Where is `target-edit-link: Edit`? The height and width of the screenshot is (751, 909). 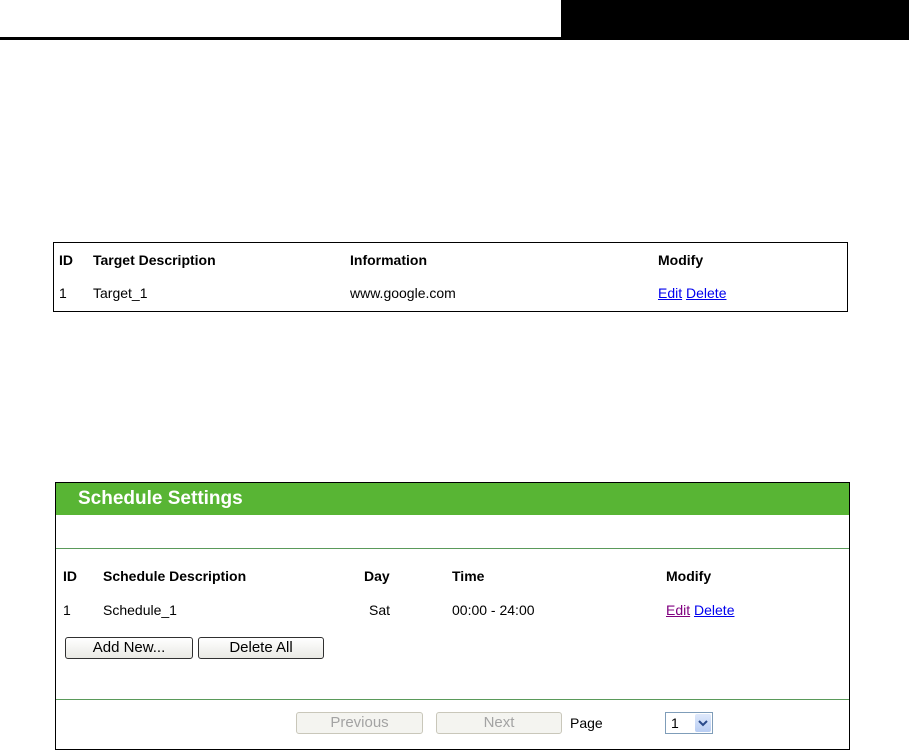 target-edit-link: Edit is located at coordinates (670, 293).